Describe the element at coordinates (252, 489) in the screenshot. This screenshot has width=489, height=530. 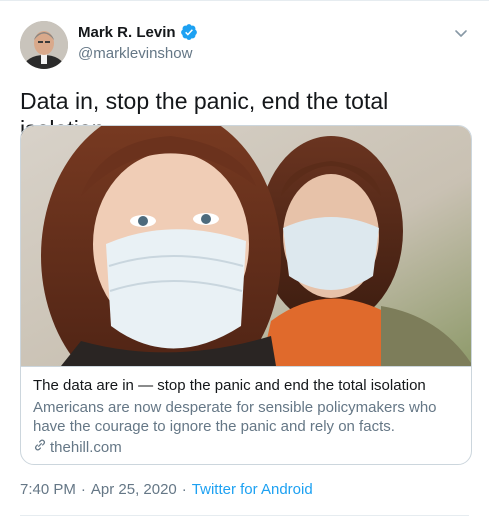
I see `tweet-source-link: Twitter for Android` at that location.